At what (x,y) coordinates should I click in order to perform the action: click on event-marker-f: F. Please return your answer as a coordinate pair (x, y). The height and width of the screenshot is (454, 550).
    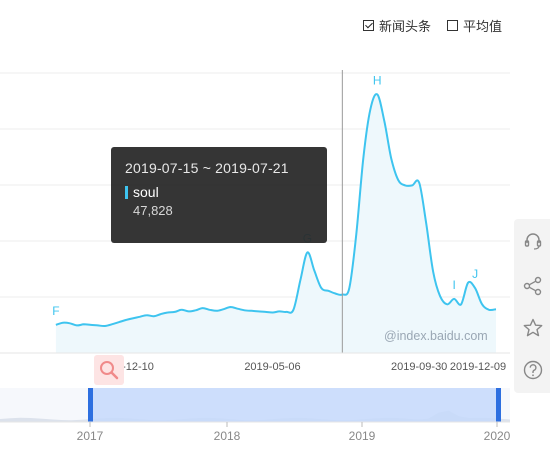
    Looking at the image, I should click on (55, 311).